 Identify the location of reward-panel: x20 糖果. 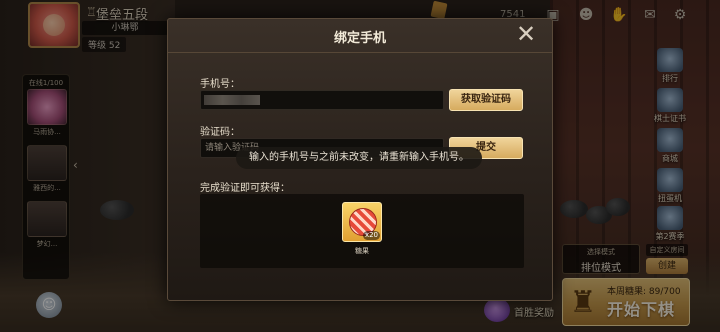
(362, 231).